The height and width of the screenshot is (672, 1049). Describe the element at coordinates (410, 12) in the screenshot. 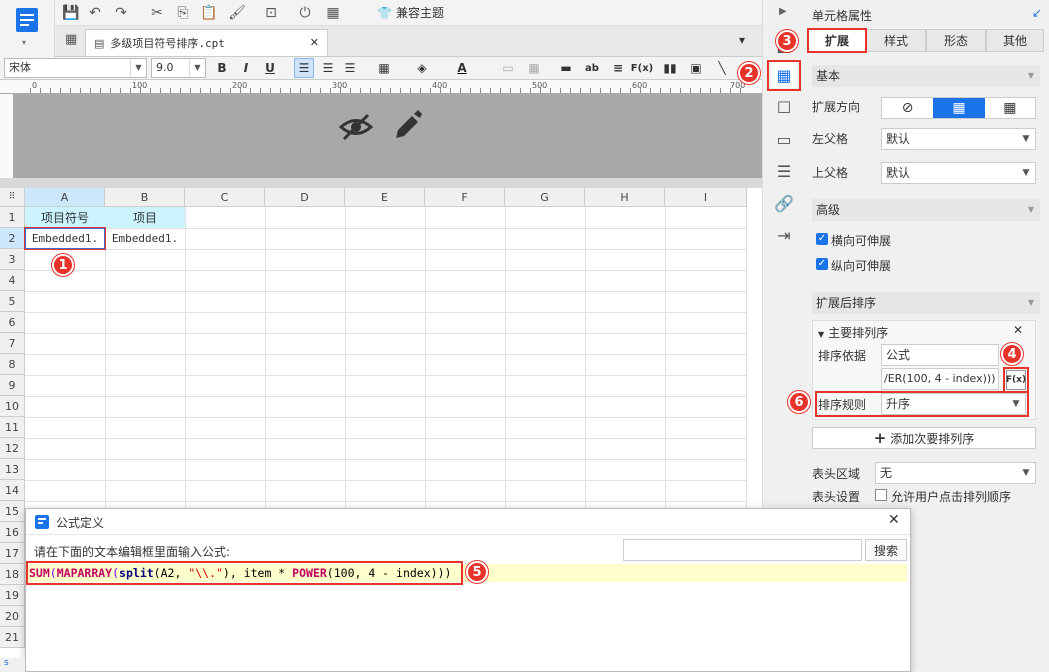

I see `compat-theme-button: 👕 兼容主题` at that location.